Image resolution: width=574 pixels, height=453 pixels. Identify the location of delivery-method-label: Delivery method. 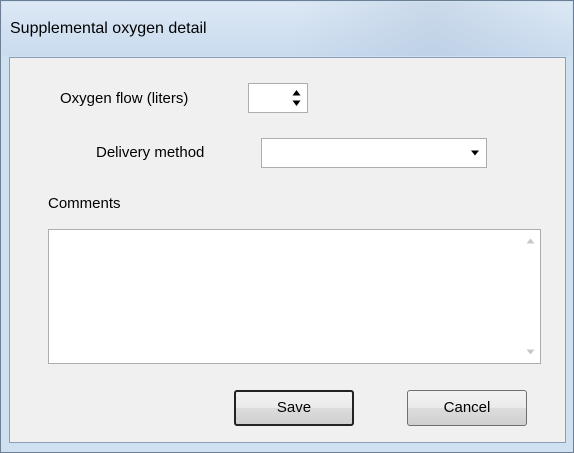
(150, 152).